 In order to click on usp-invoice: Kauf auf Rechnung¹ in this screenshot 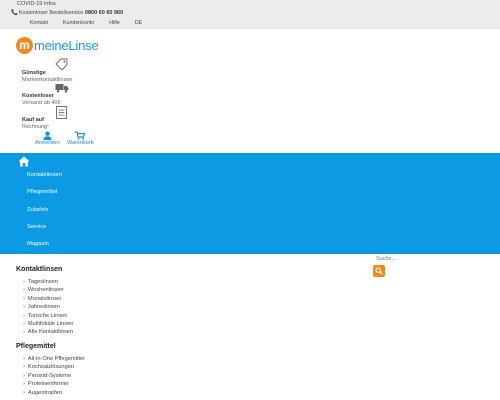, I will do `click(35, 123)`.